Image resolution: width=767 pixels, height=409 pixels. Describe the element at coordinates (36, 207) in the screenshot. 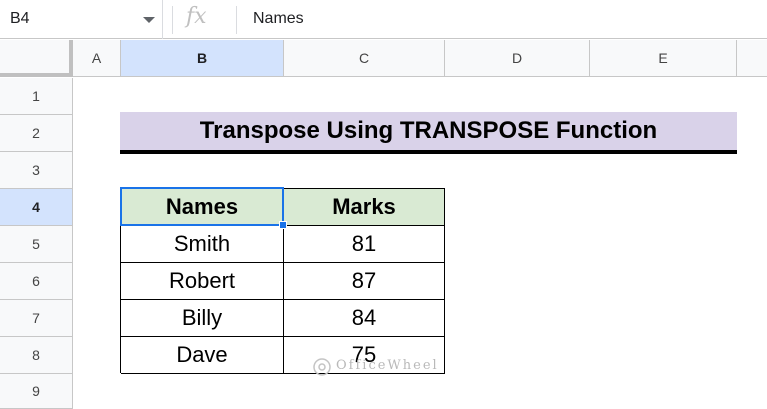

I see `row-header-4: 4` at that location.